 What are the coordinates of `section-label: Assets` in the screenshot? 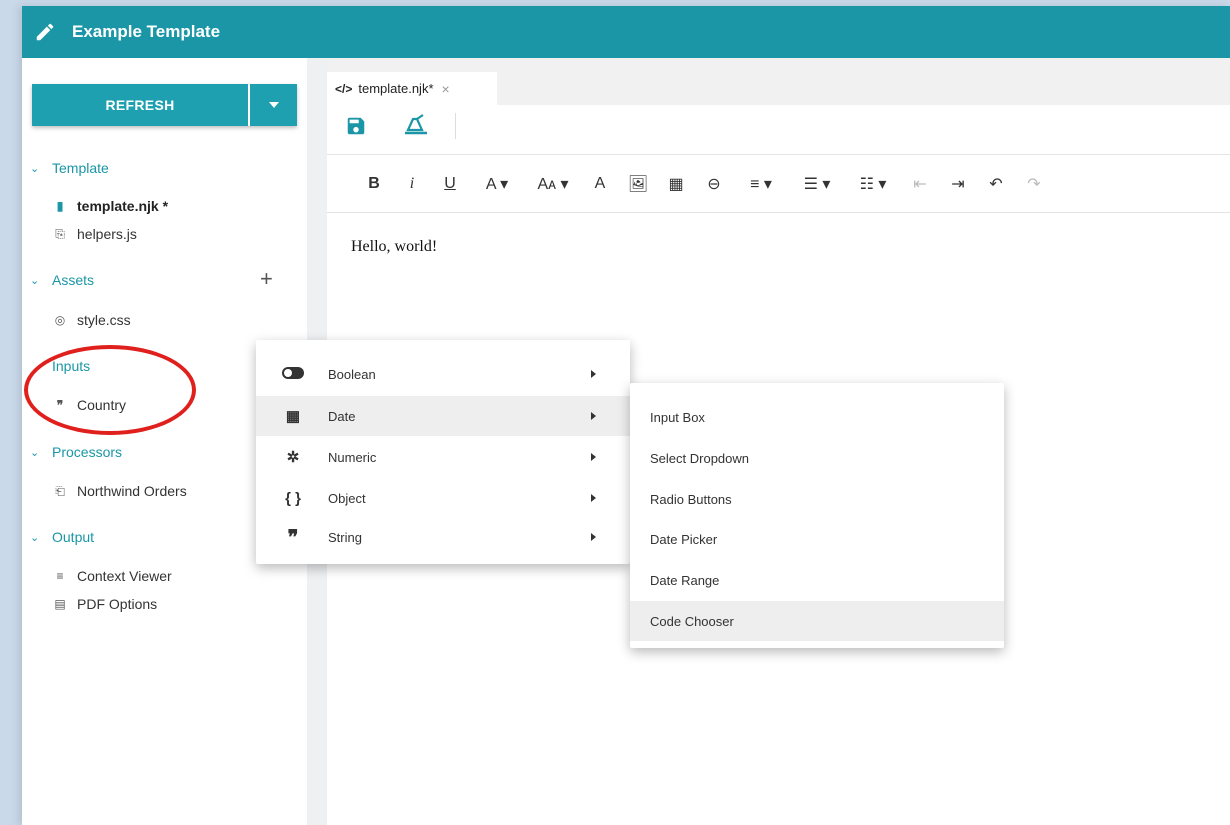 It's located at (73, 280).